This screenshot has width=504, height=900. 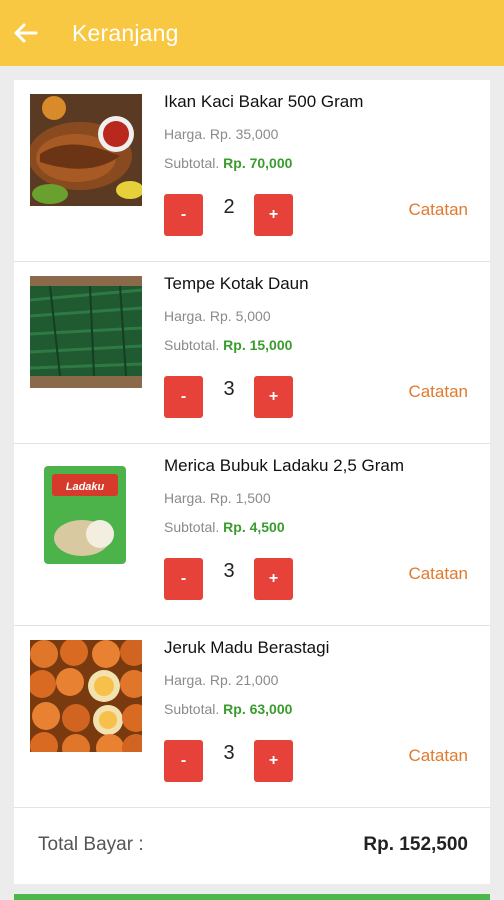 I want to click on svg-text: Ladaku, so click(x=85, y=487).